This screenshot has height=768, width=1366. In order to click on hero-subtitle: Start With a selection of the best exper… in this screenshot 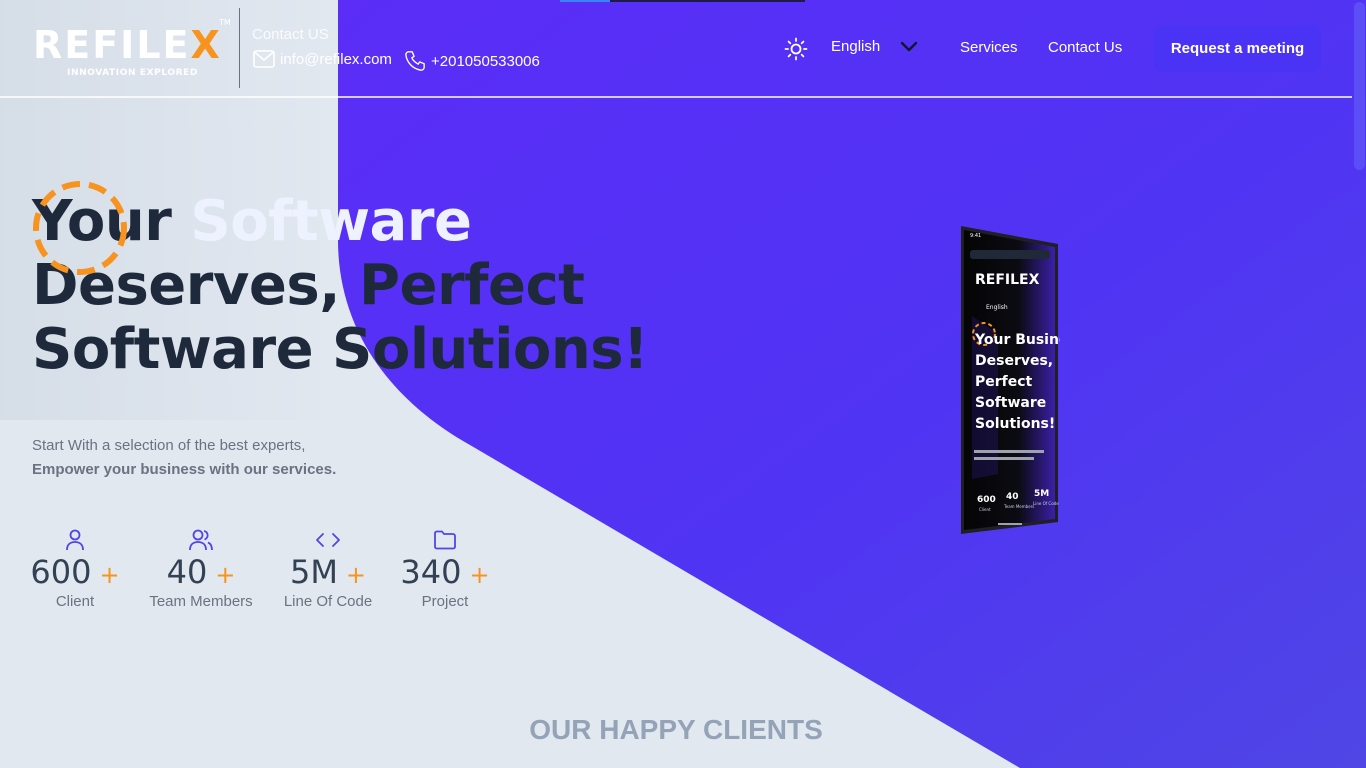, I will do `click(184, 458)`.